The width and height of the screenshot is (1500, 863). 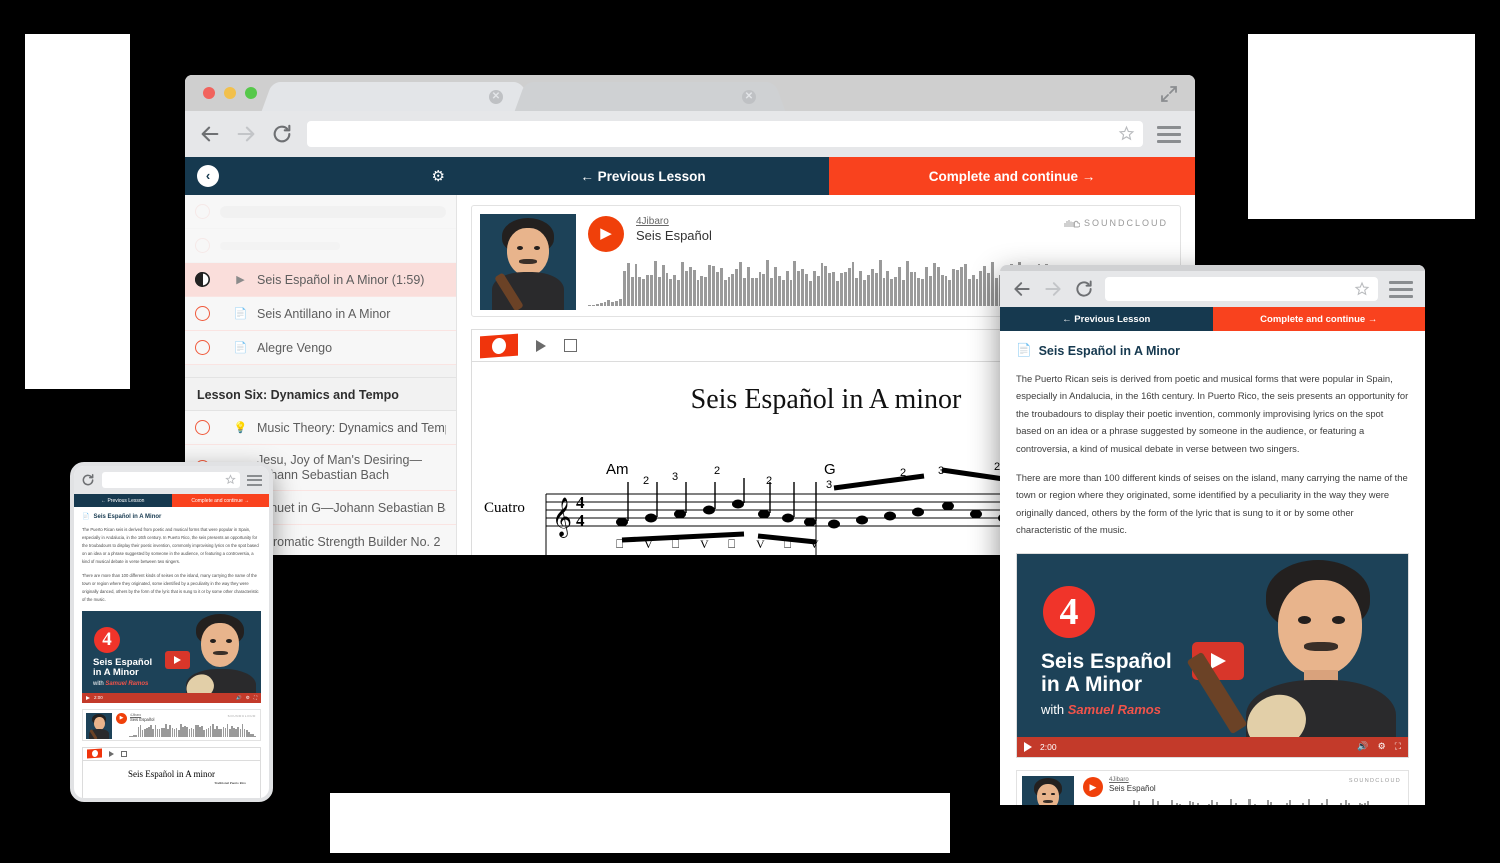 What do you see at coordinates (1114, 709) in the screenshot?
I see `instructor-name: Samuel Ramos` at bounding box center [1114, 709].